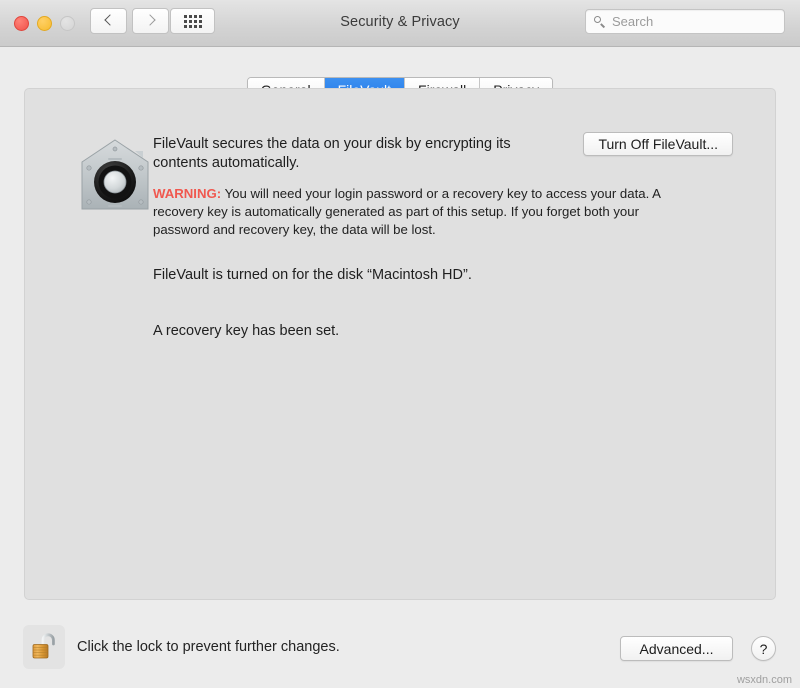 This screenshot has width=800, height=688. What do you see at coordinates (763, 648) in the screenshot?
I see `help-button: ?` at bounding box center [763, 648].